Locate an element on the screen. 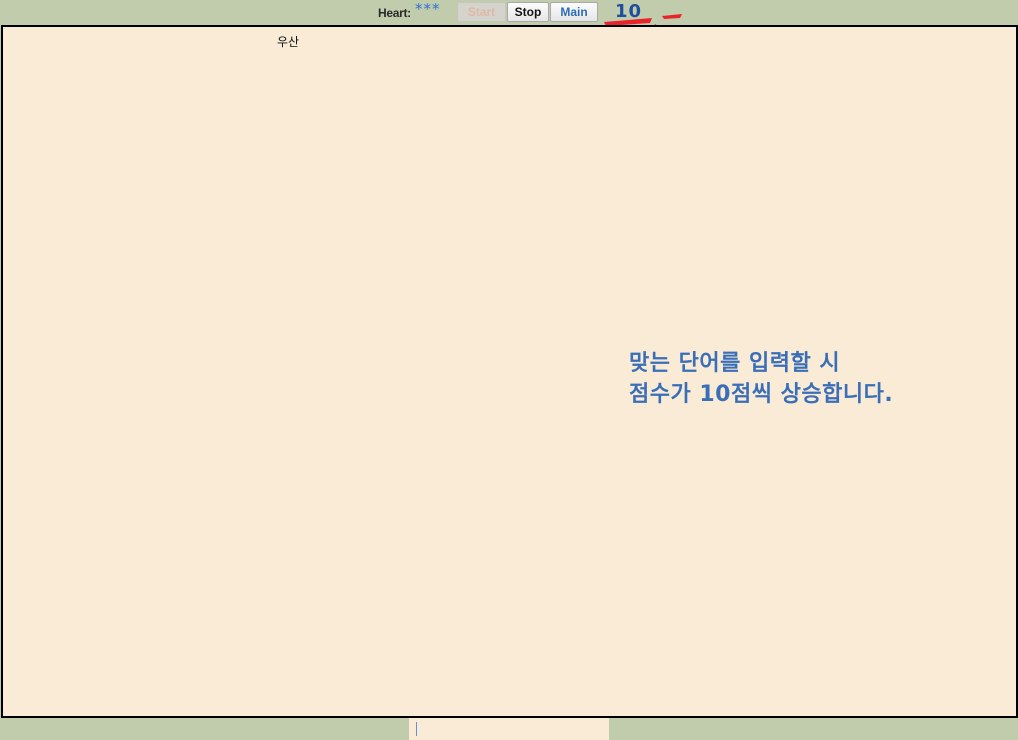 Image resolution: width=1018 pixels, height=740 pixels. stop-button: Stop is located at coordinates (528, 12).